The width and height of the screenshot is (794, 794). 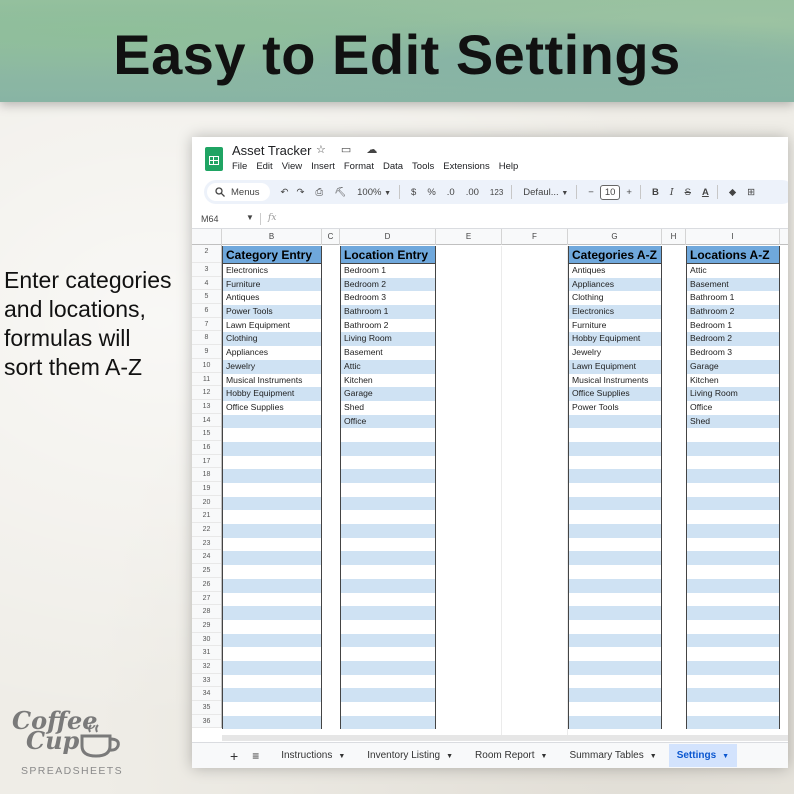 What do you see at coordinates (206, 489) in the screenshot?
I see `row-number: 19` at bounding box center [206, 489].